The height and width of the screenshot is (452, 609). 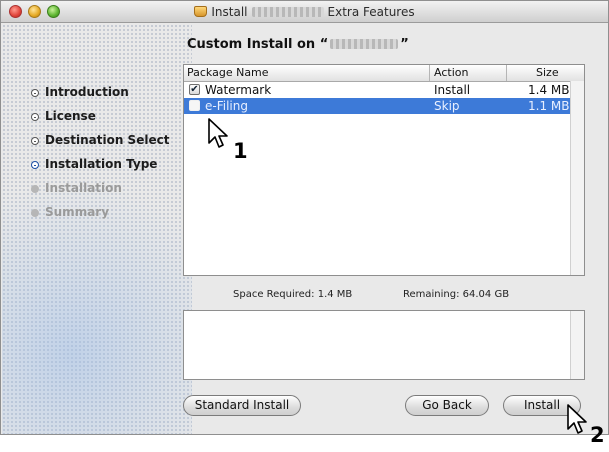 What do you see at coordinates (404, 44) in the screenshot?
I see `page-title-suffix: ”` at bounding box center [404, 44].